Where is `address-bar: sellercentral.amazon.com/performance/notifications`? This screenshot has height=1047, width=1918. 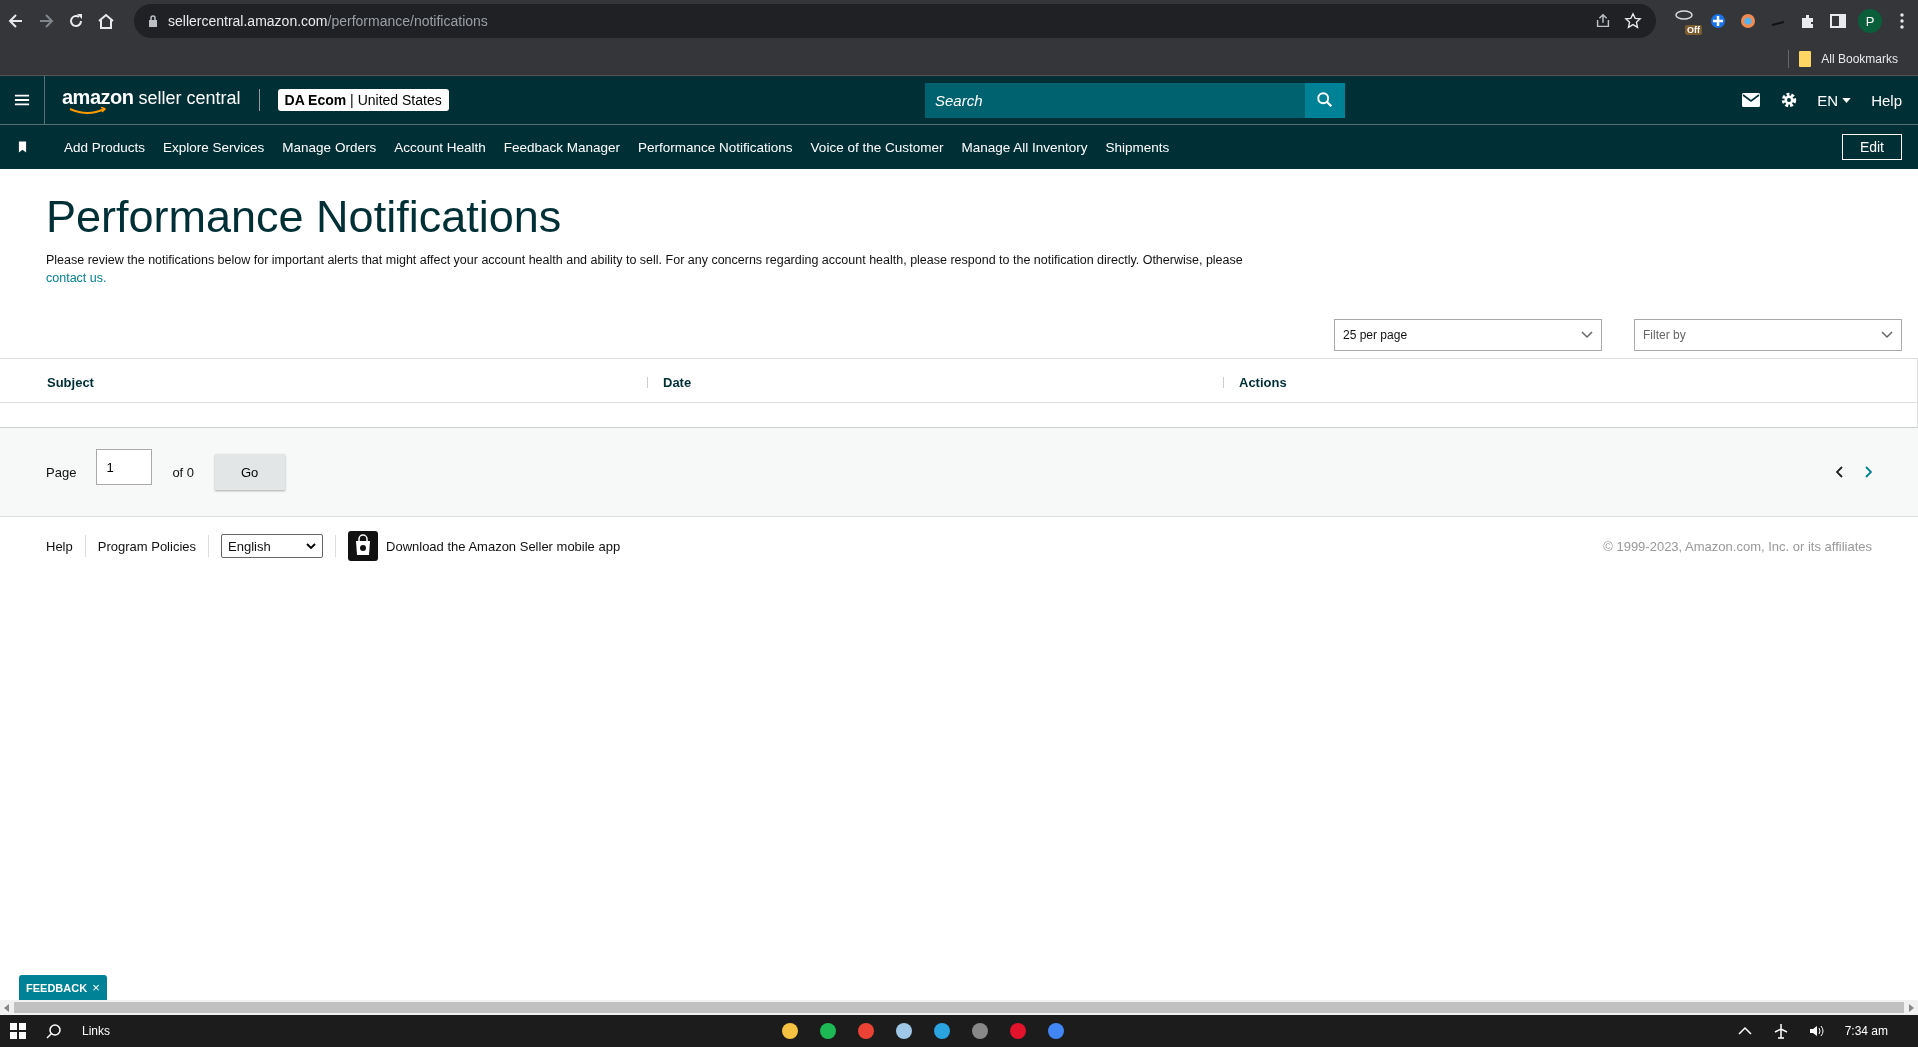
address-bar: sellercentral.amazon.com/performance/notifications is located at coordinates (895, 21).